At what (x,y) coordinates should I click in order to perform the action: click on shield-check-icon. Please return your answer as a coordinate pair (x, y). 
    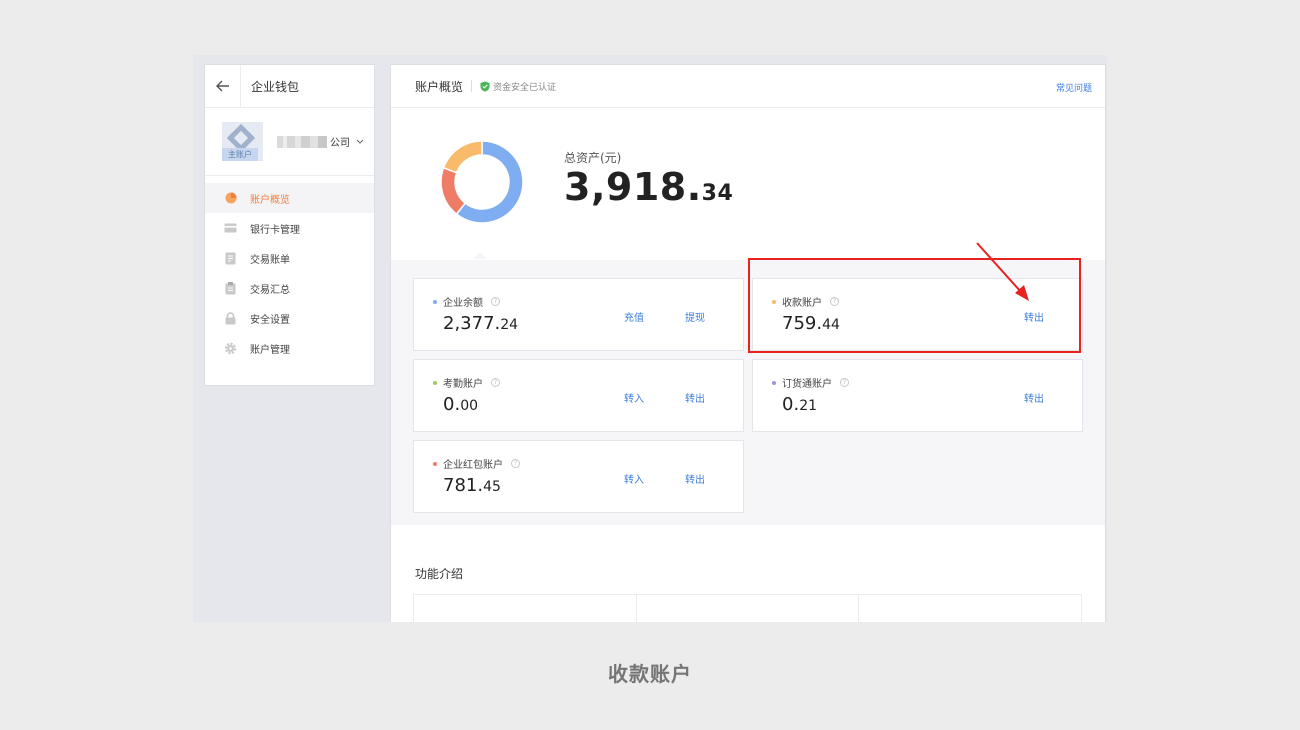
    Looking at the image, I should click on (485, 86).